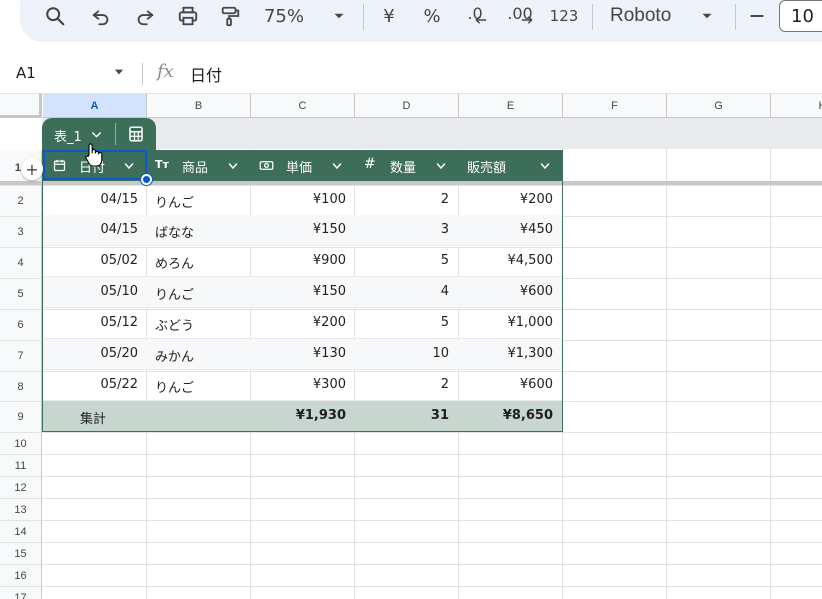 The width and height of the screenshot is (822, 599). I want to click on header-product: Tт 商品, so click(198, 165).